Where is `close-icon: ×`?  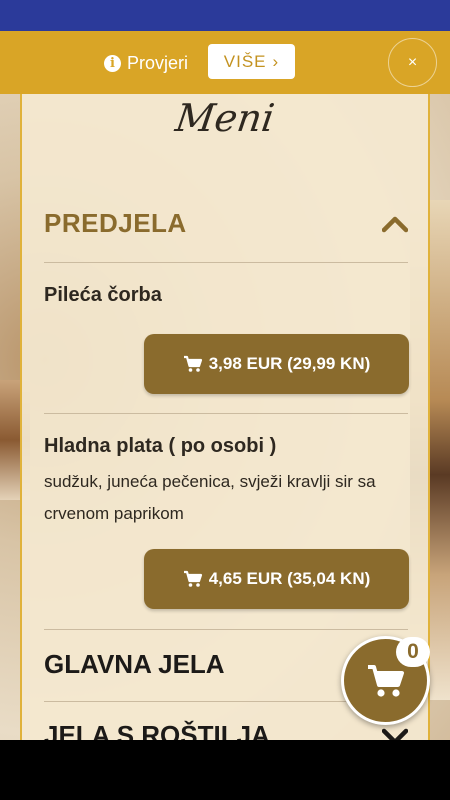
close-icon: × is located at coordinates (412, 62).